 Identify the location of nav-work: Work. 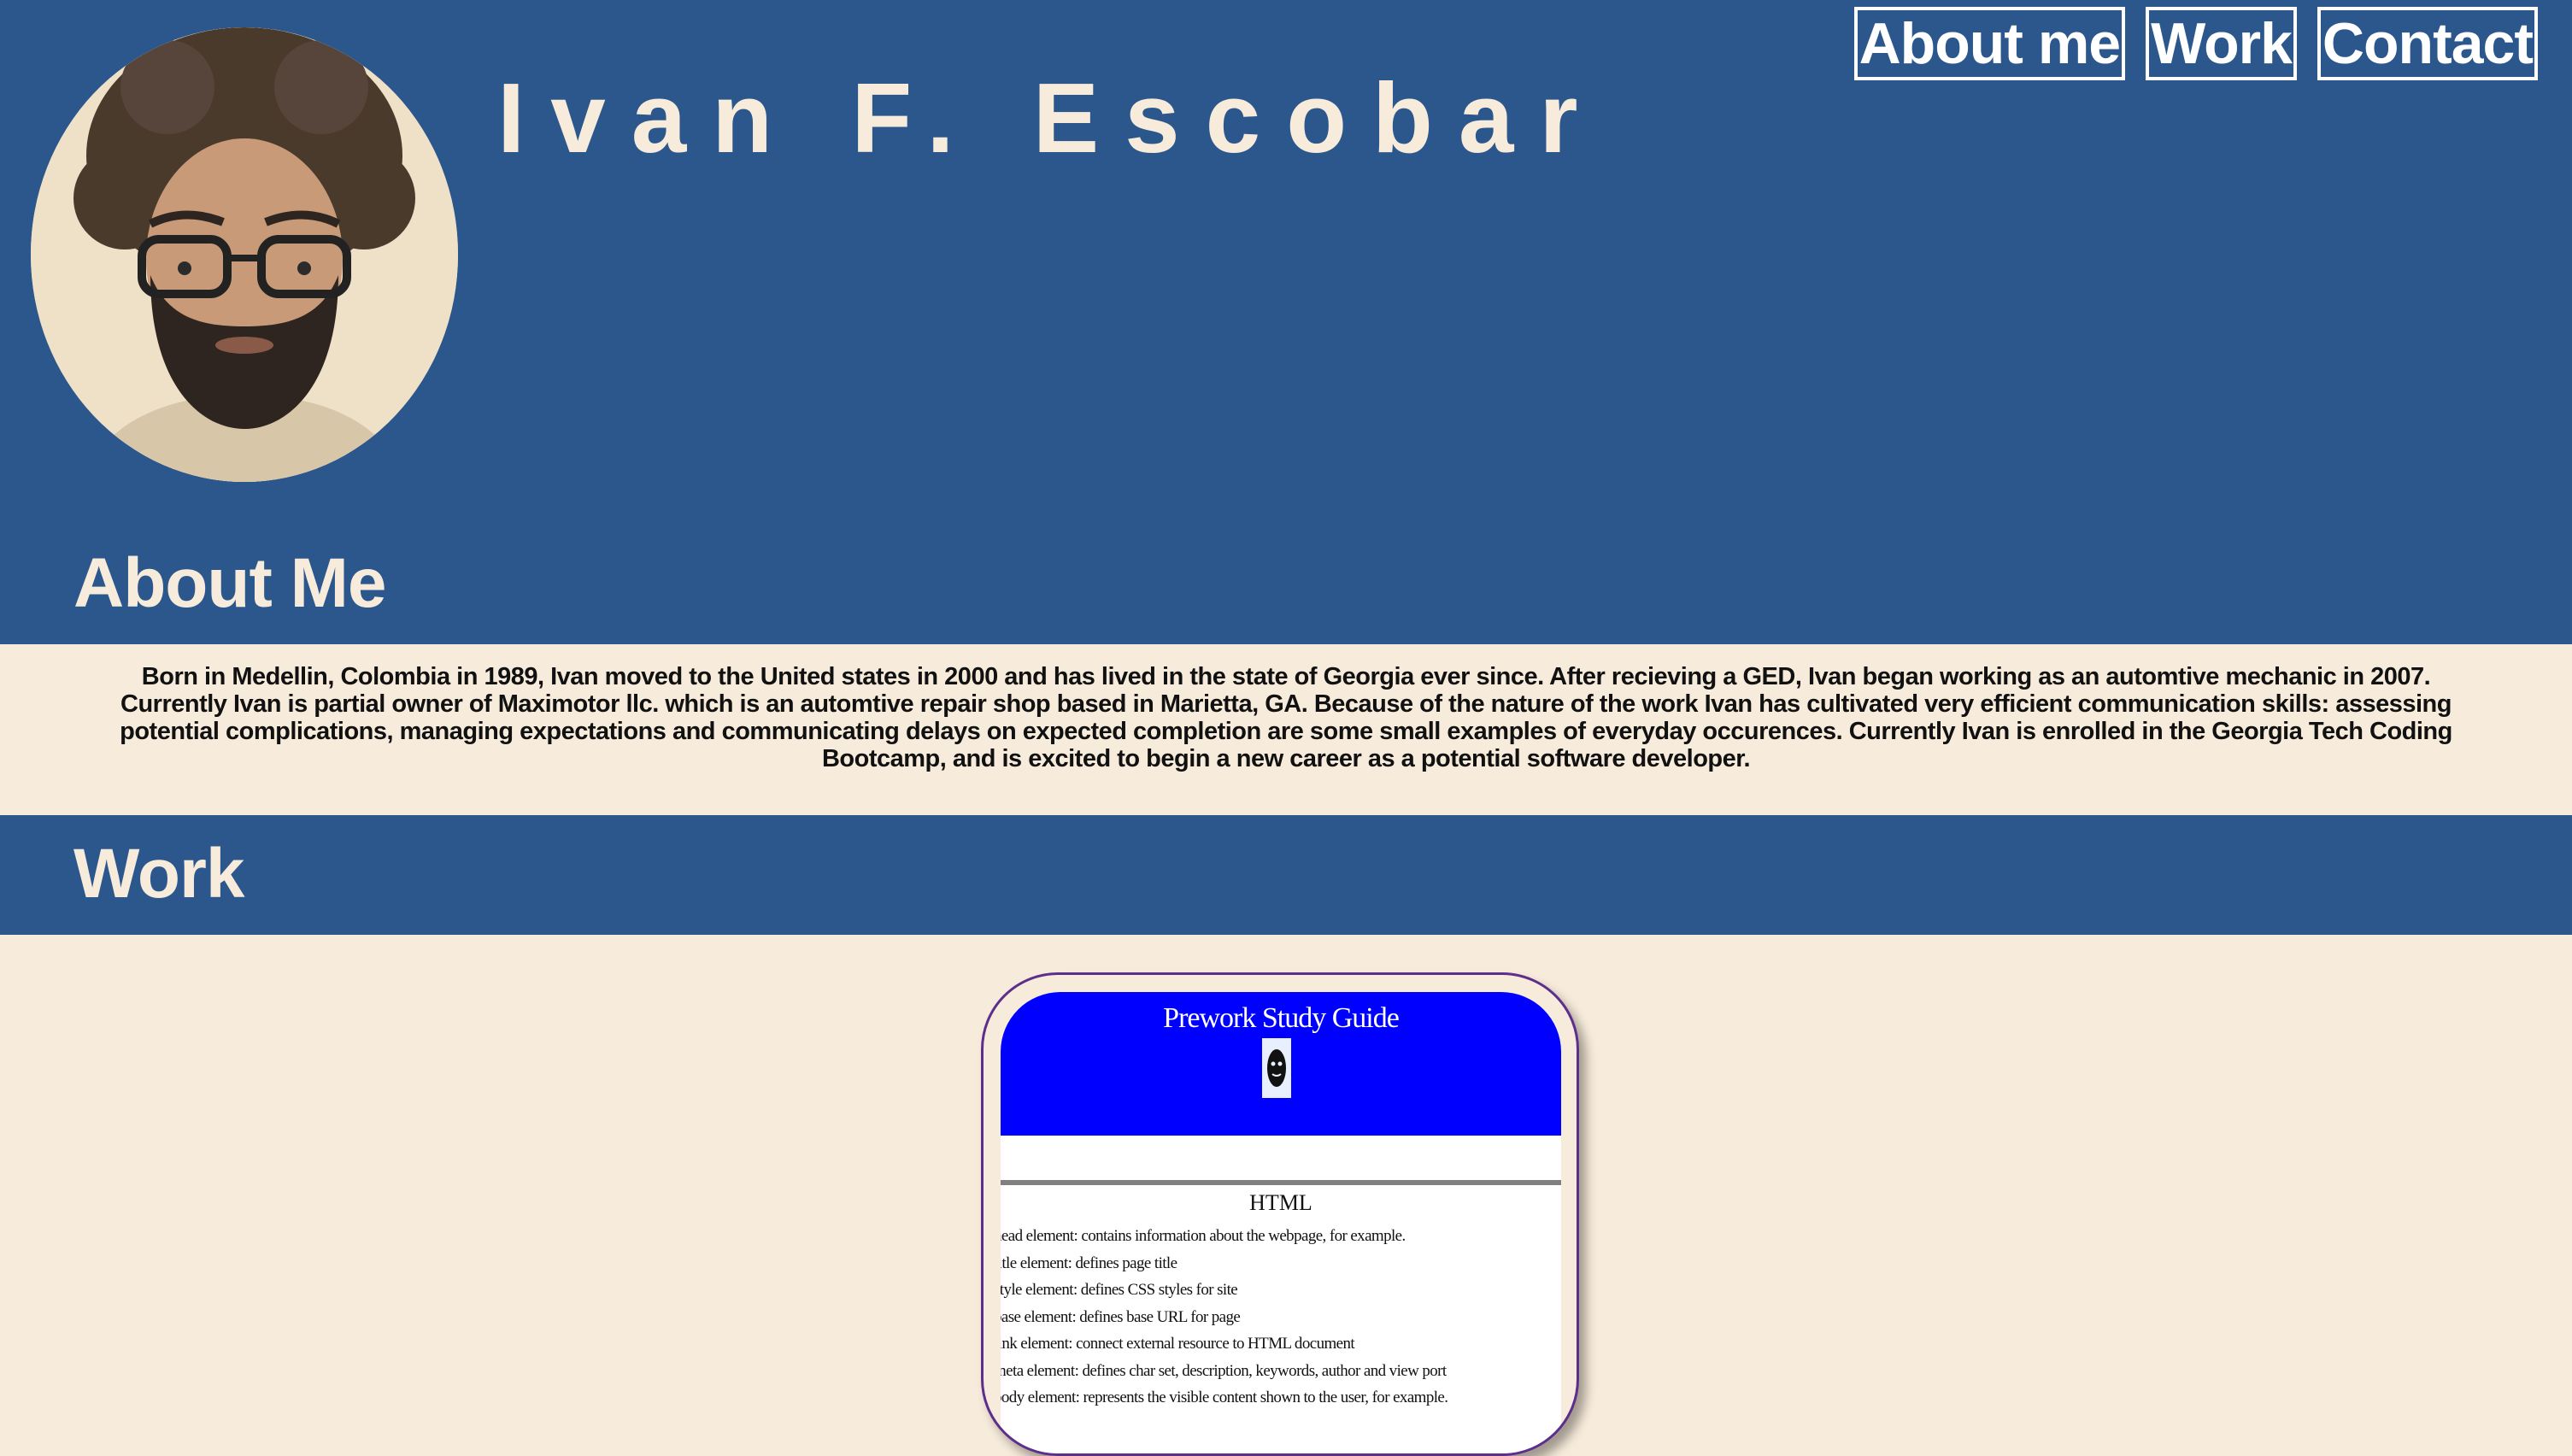
(2221, 44).